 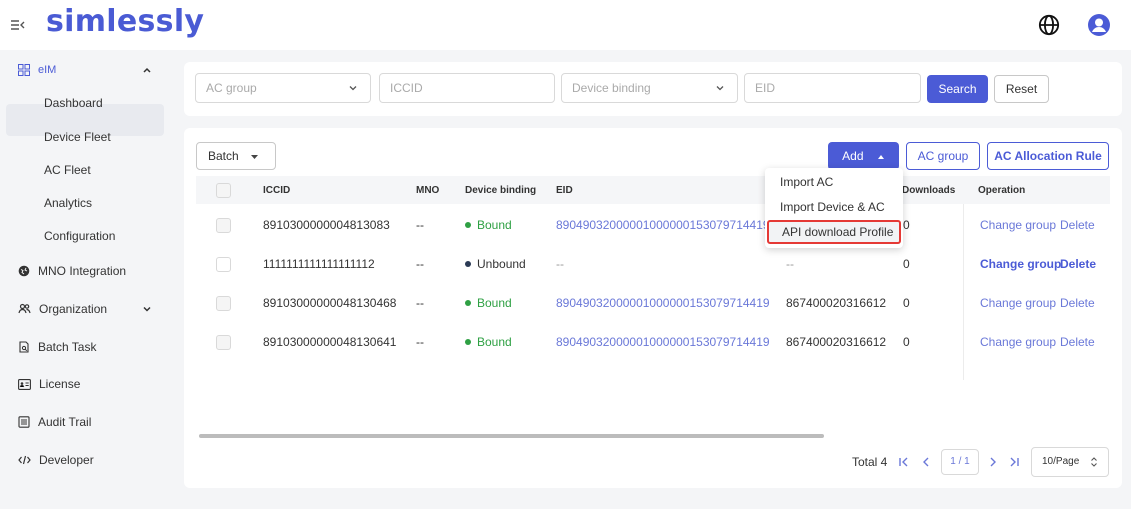 I want to click on batch-button: Batch, so click(x=236, y=156).